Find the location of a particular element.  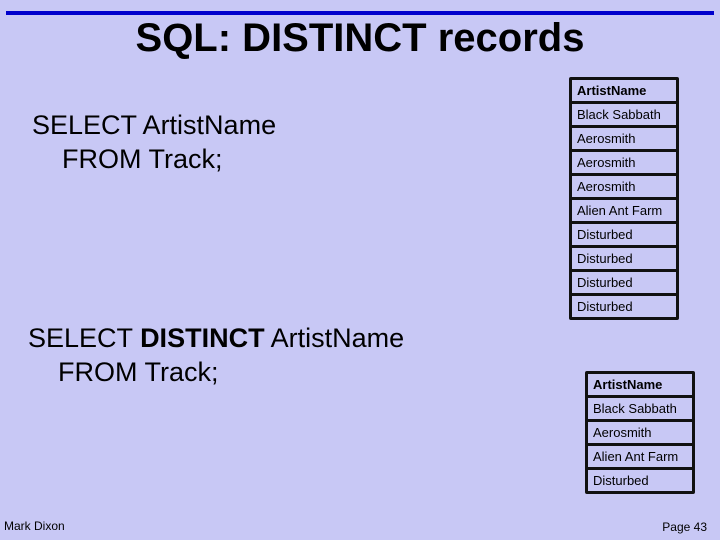

page-number: Page 43 is located at coordinates (684, 527).